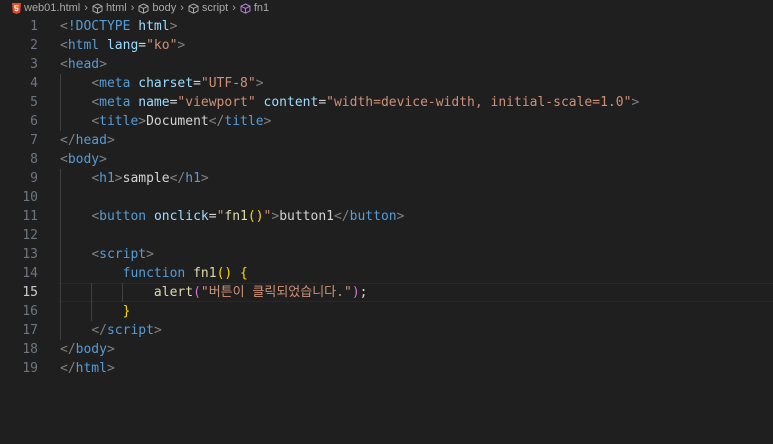  What do you see at coordinates (386, 159) in the screenshot?
I see `code-line: 8 <body>` at bounding box center [386, 159].